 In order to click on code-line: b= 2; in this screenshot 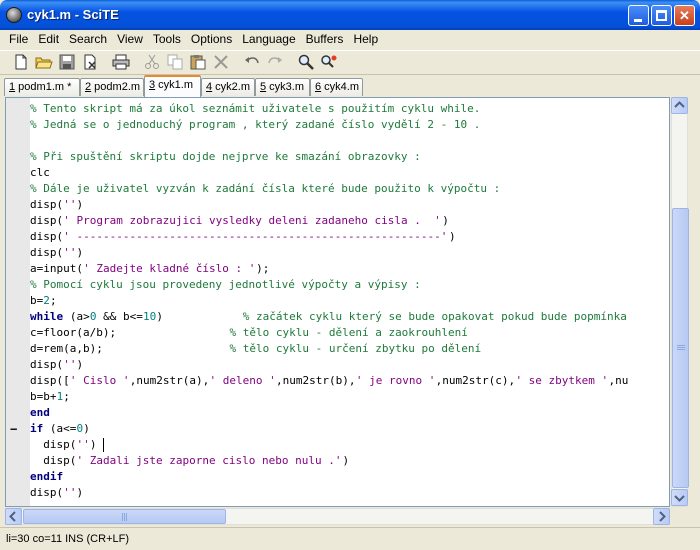, I will do `click(349, 301)`.